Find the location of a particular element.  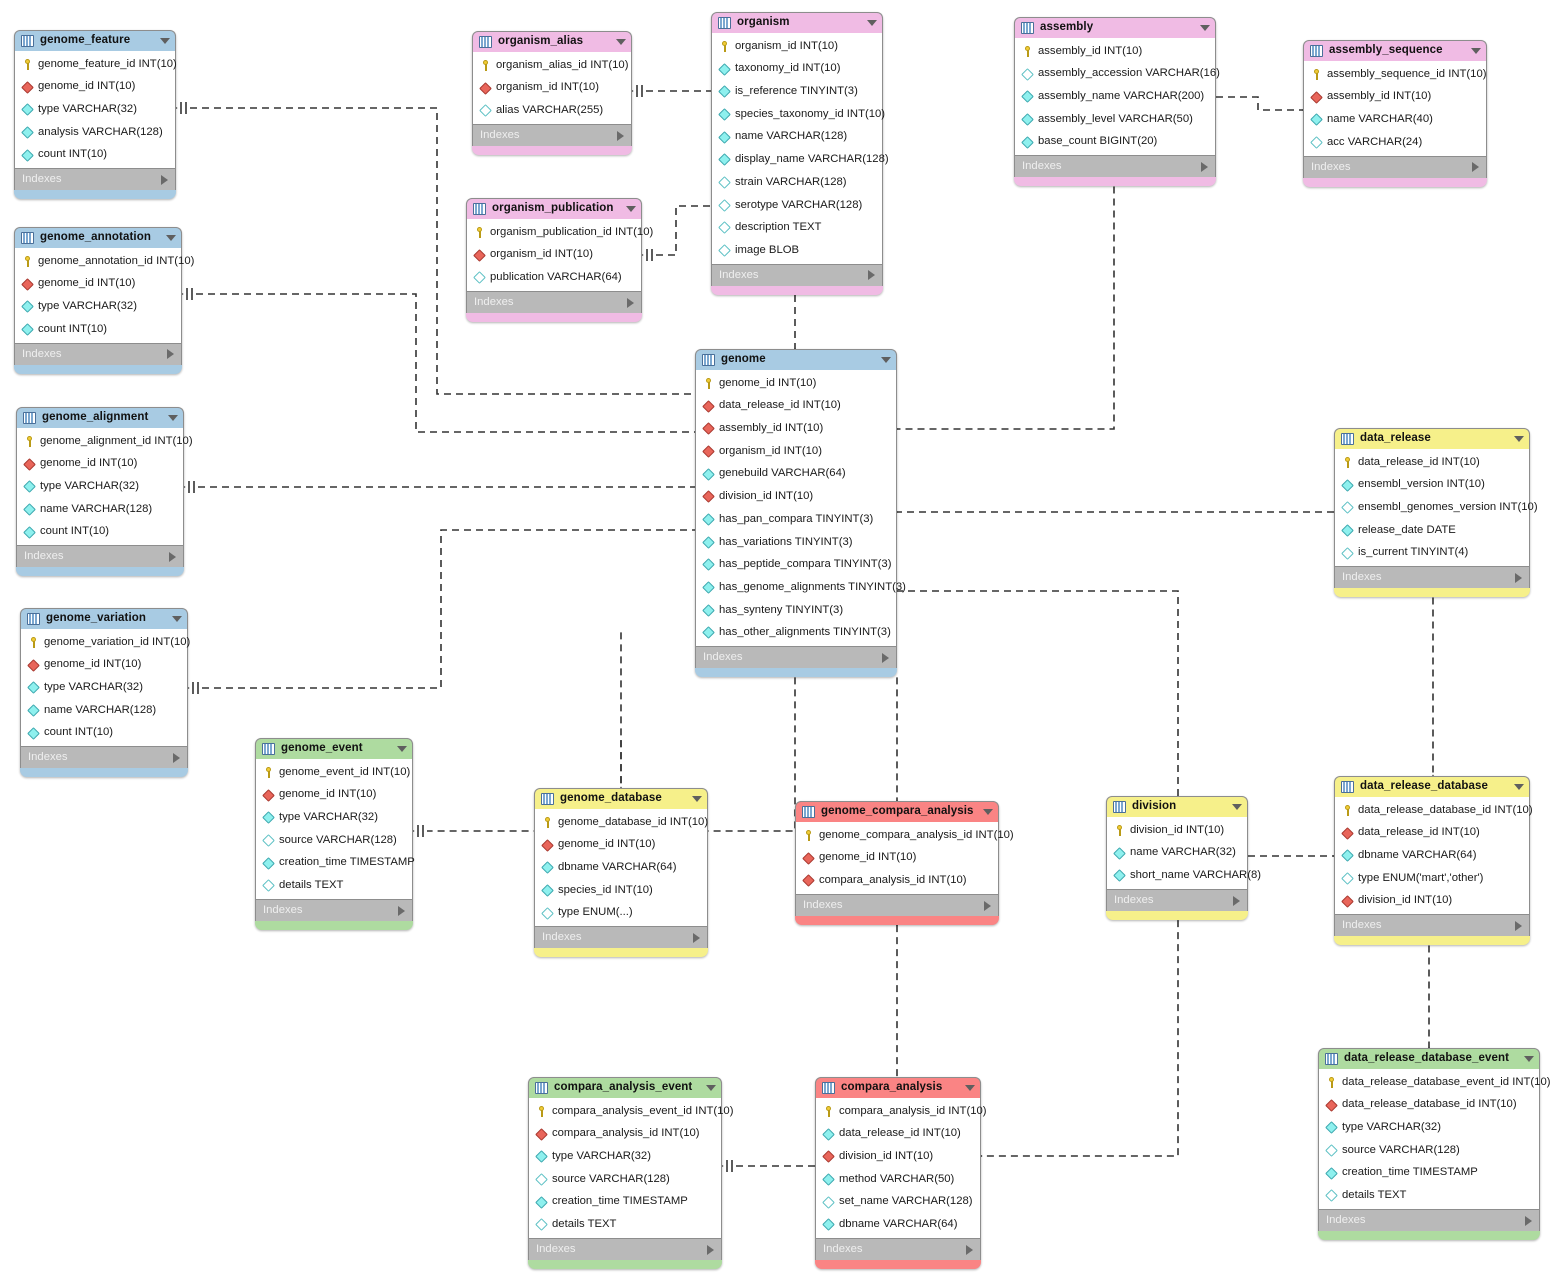

column-row: species_taxonomy_id INT(10) is located at coordinates (798, 114).